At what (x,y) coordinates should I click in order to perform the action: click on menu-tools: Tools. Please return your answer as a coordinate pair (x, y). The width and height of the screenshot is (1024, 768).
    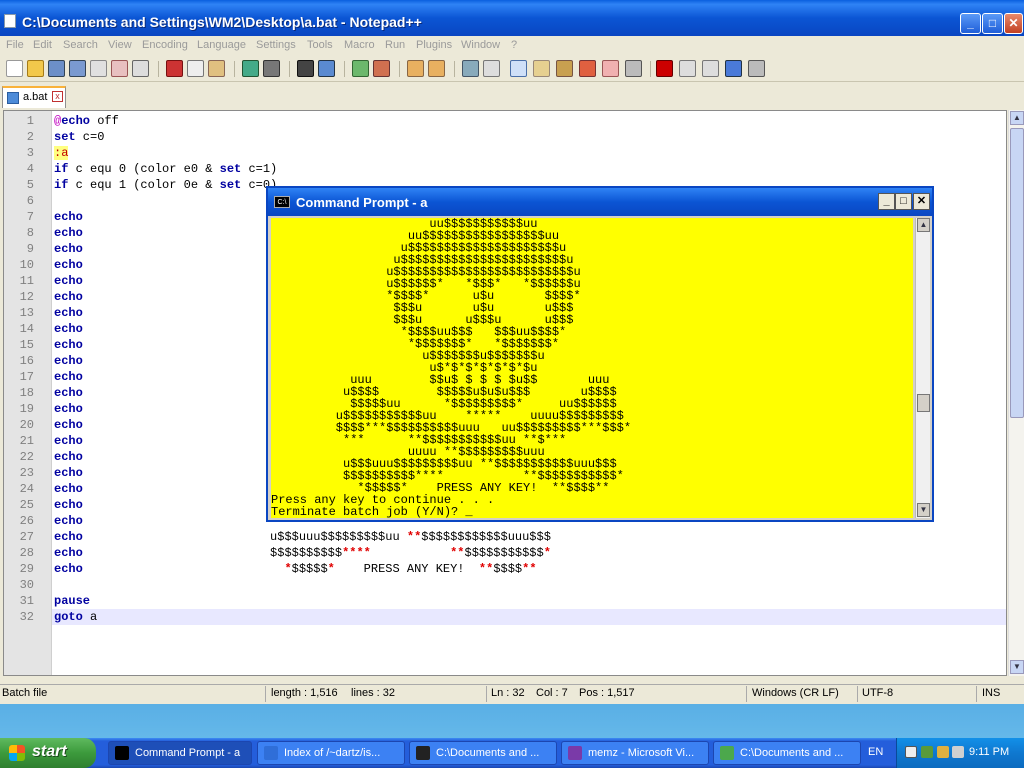
    Looking at the image, I should click on (320, 45).